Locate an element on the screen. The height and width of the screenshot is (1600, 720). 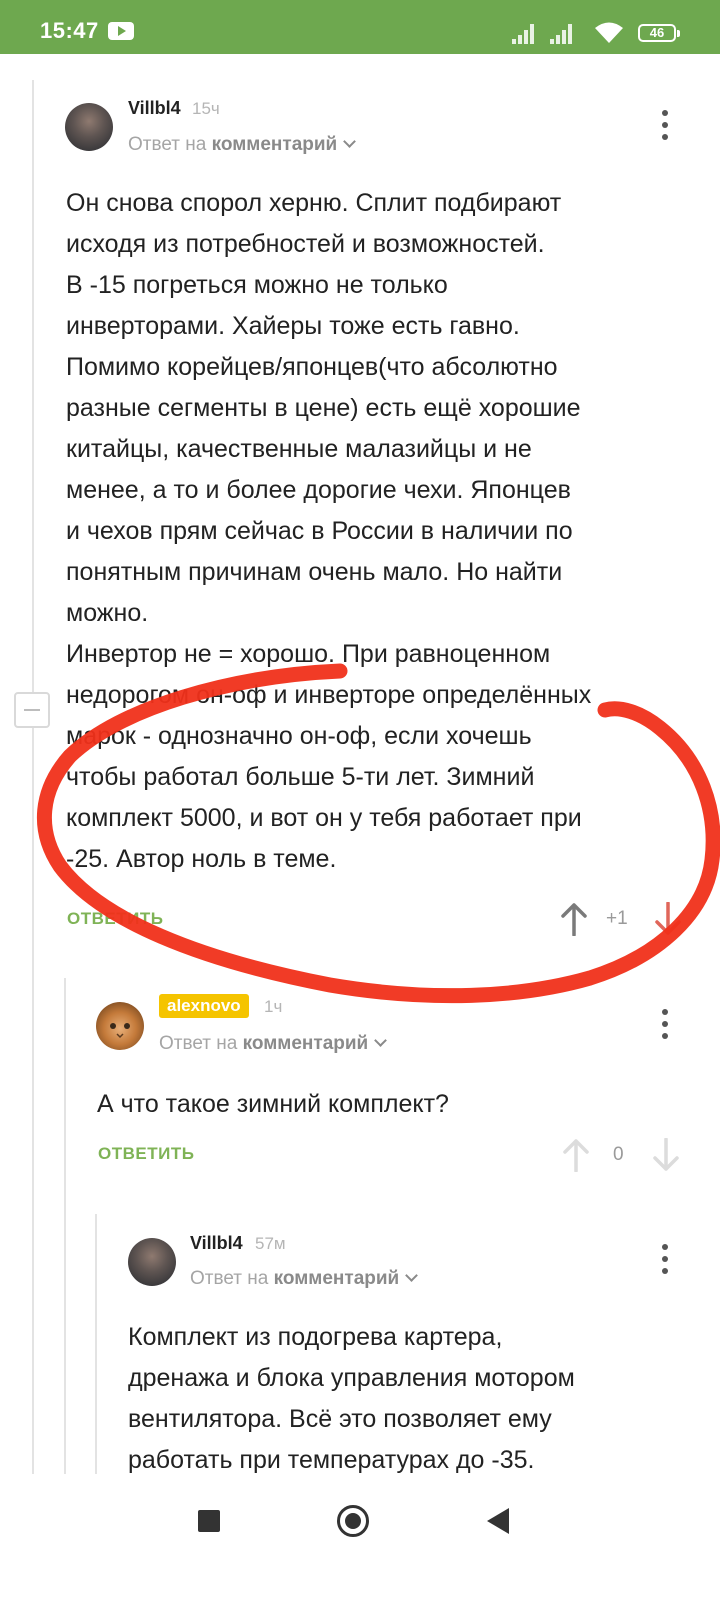
time-ago: 15ч is located at coordinates (206, 108).